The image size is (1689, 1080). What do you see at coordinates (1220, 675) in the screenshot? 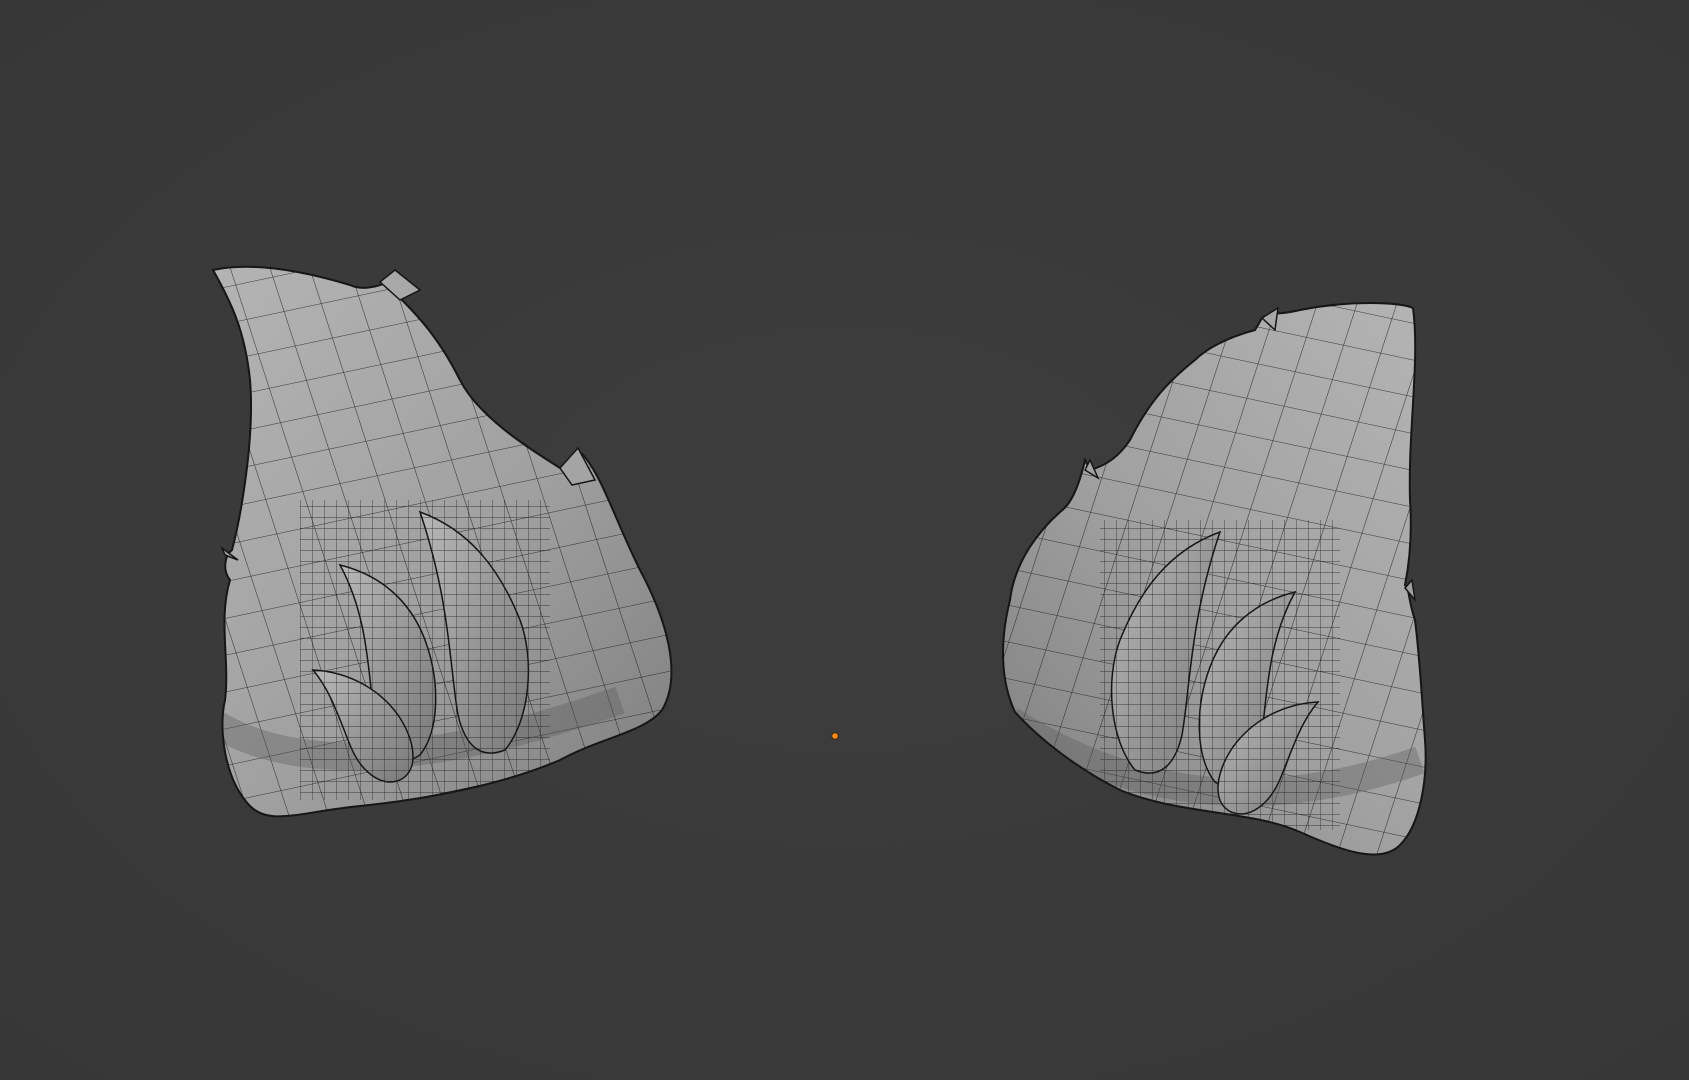
I see `ear-right-horns` at bounding box center [1220, 675].